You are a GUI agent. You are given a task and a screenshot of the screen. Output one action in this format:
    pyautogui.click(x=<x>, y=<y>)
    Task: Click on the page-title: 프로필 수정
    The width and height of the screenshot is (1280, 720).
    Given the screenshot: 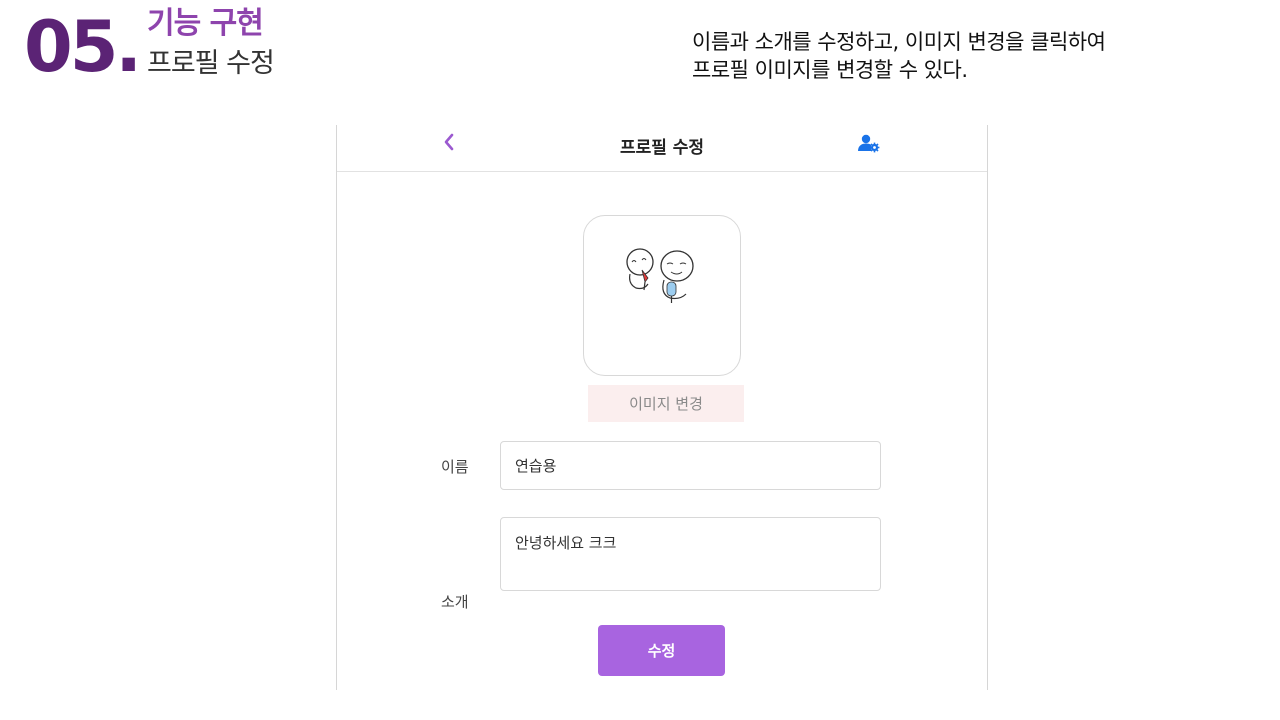 What is the action you would take?
    pyautogui.click(x=662, y=148)
    